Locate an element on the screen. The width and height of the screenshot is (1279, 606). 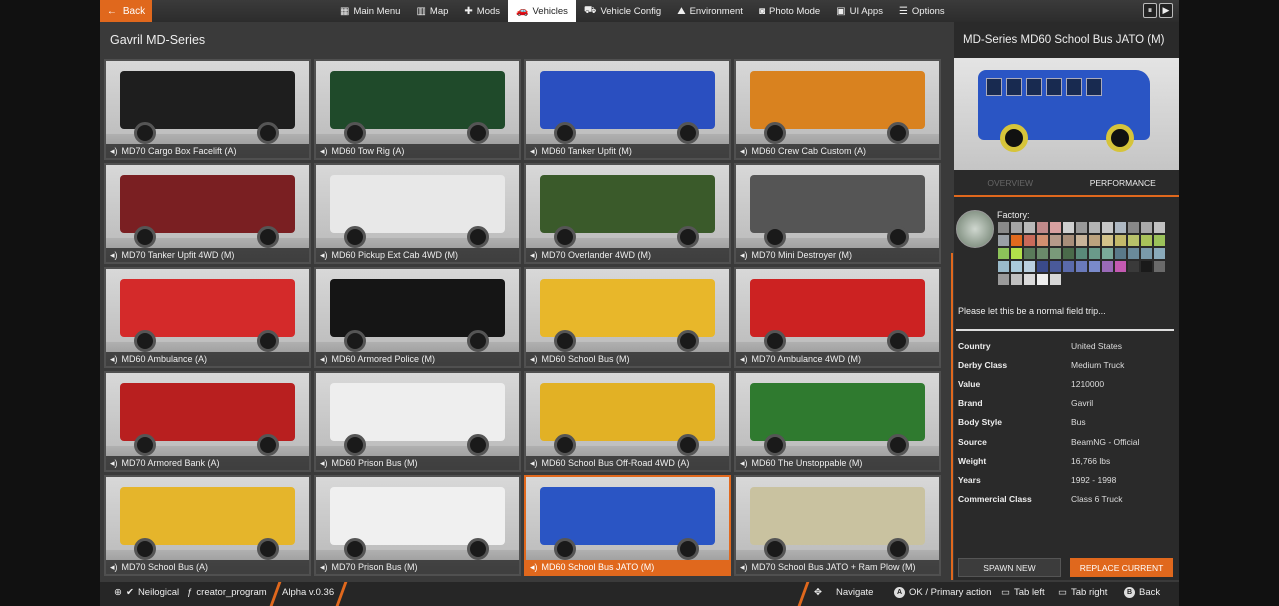
spawn-new-button: SPAWN NEW is located at coordinates (1009, 567).